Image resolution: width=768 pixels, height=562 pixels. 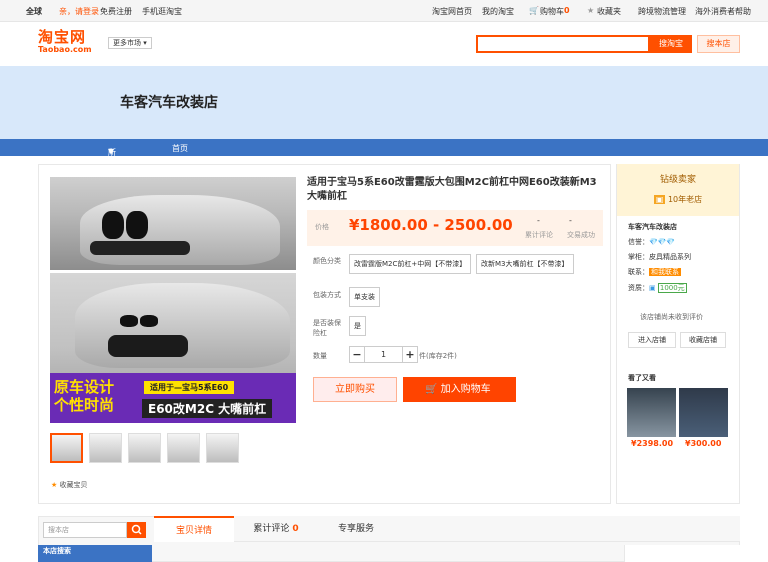 What do you see at coordinates (383, 354) in the screenshot?
I see `quantity-input: 1` at bounding box center [383, 354].